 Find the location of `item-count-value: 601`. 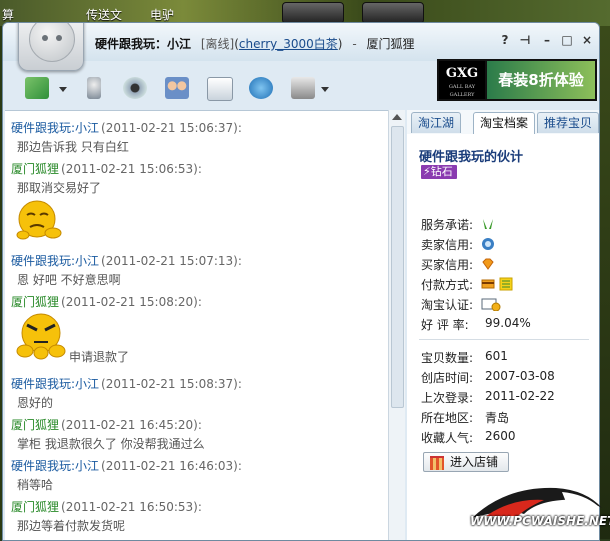

item-count-value: 601 is located at coordinates (496, 356).